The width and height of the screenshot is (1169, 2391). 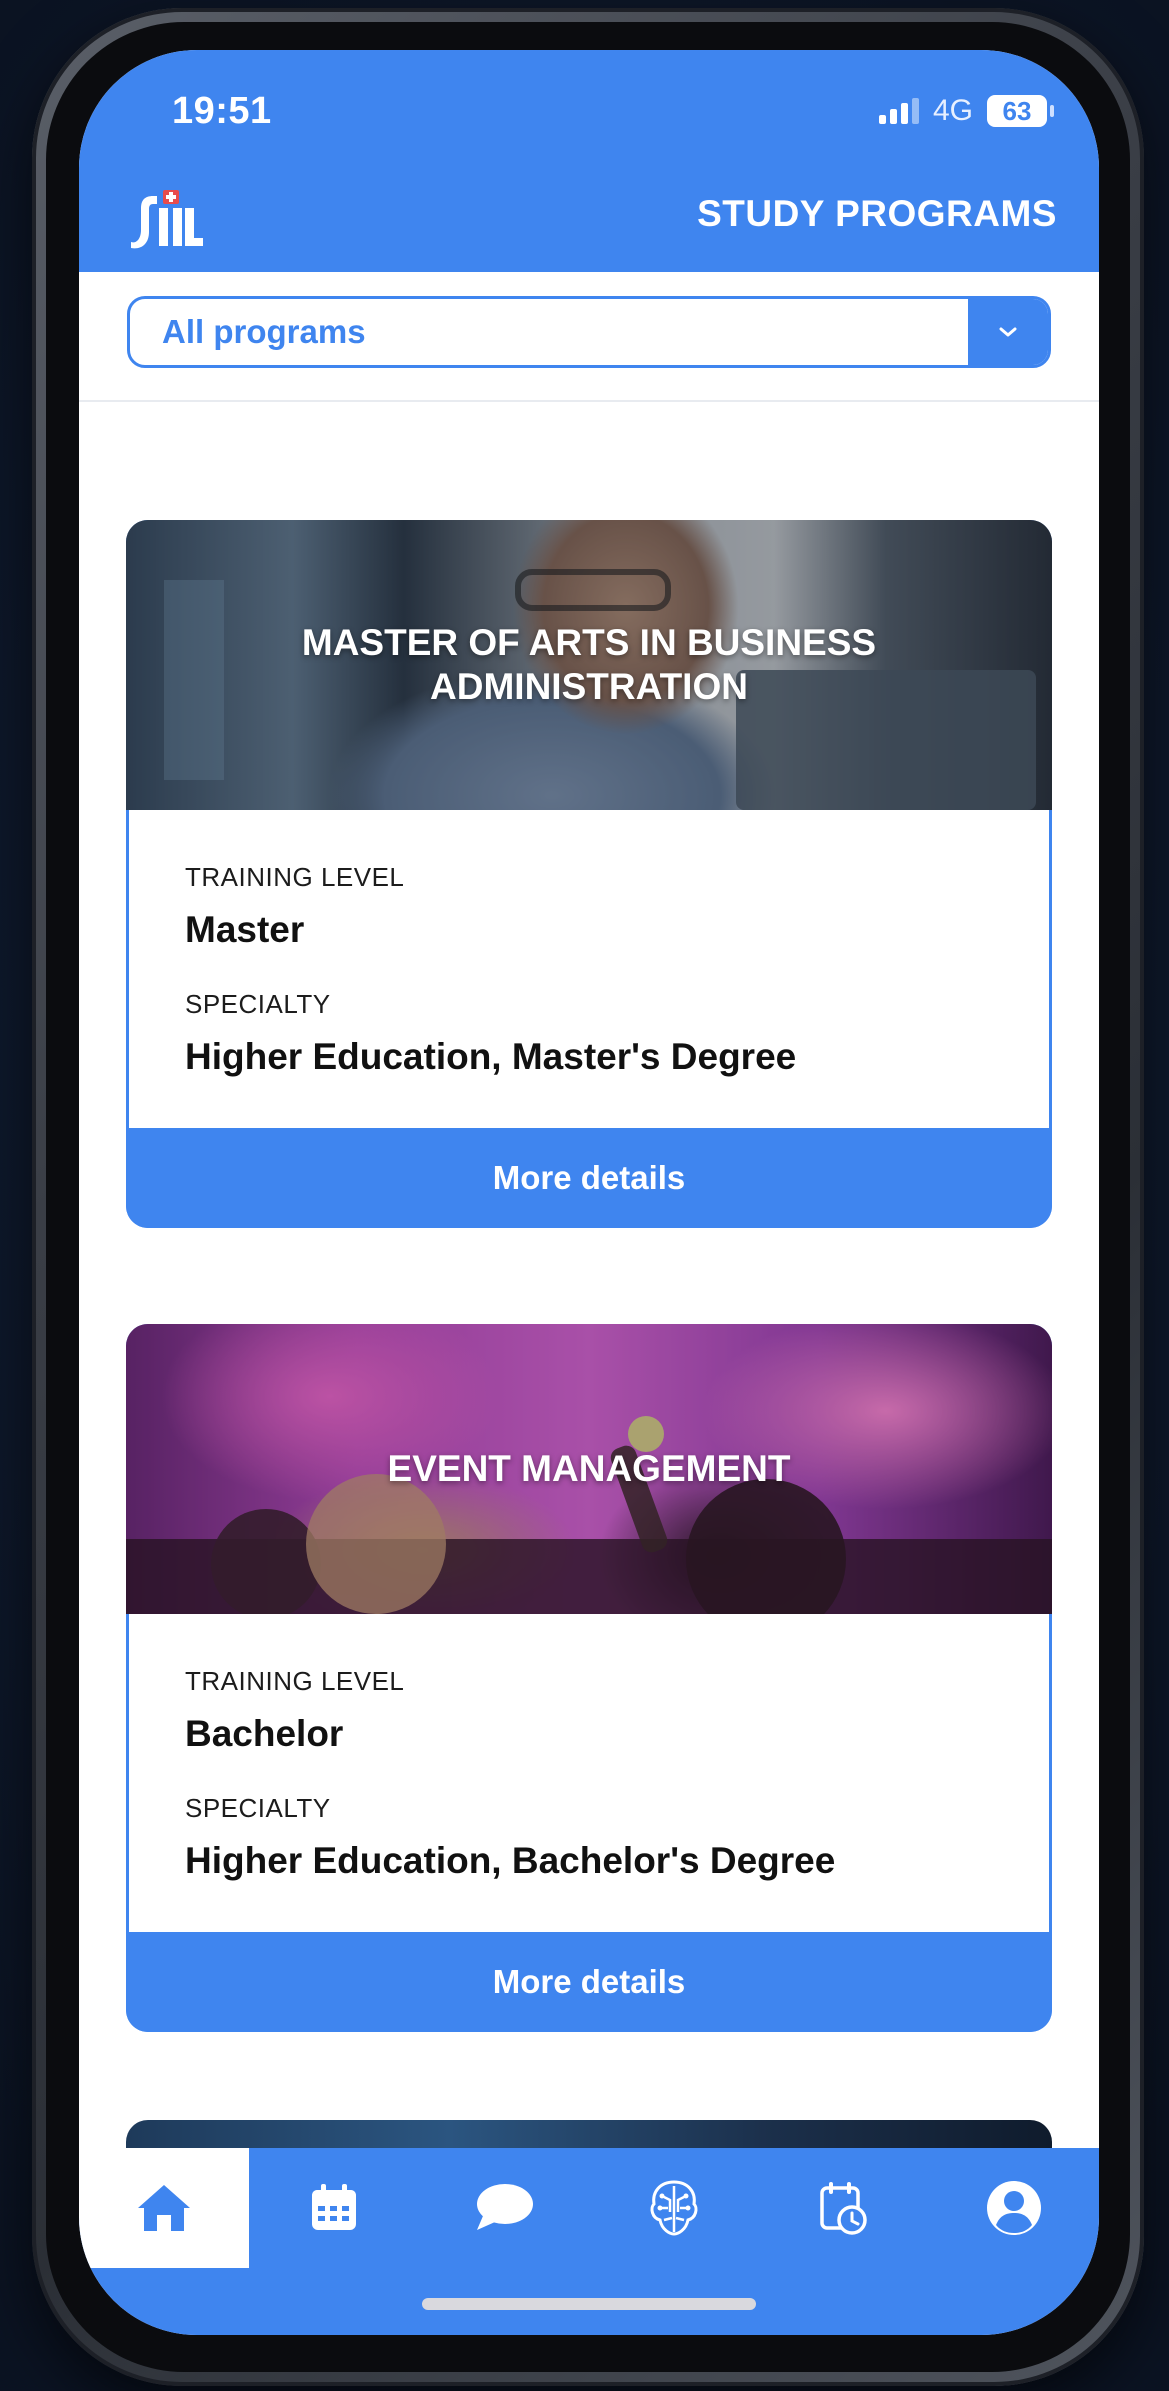 What do you see at coordinates (166, 218) in the screenshot?
I see `sil-logo-icon` at bounding box center [166, 218].